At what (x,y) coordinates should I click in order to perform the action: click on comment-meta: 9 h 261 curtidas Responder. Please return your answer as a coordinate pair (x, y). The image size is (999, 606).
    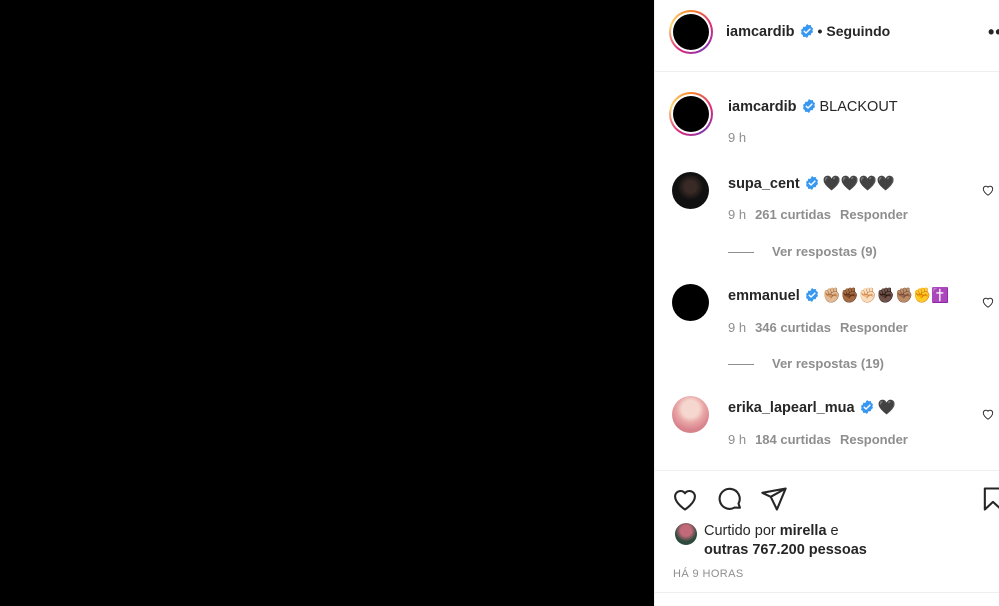
    Looking at the image, I should click on (822, 214).